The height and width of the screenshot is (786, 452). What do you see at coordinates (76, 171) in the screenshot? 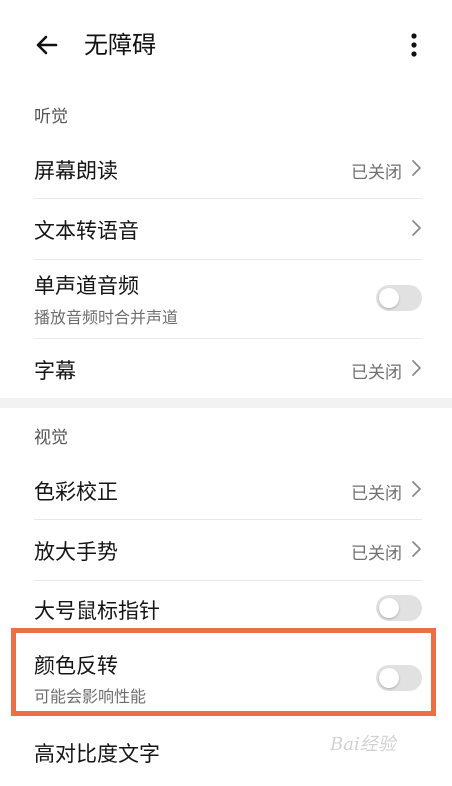
I see `setting-label: 屏幕朗读` at bounding box center [76, 171].